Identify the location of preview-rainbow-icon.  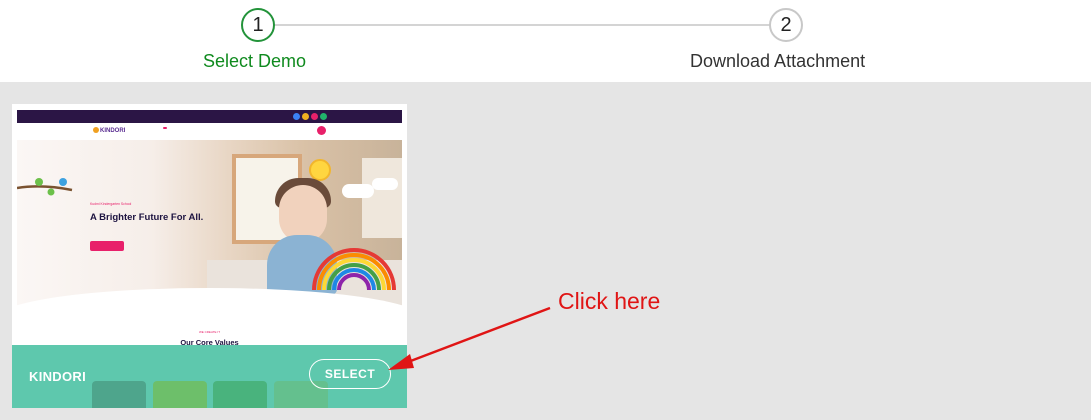
(354, 269).